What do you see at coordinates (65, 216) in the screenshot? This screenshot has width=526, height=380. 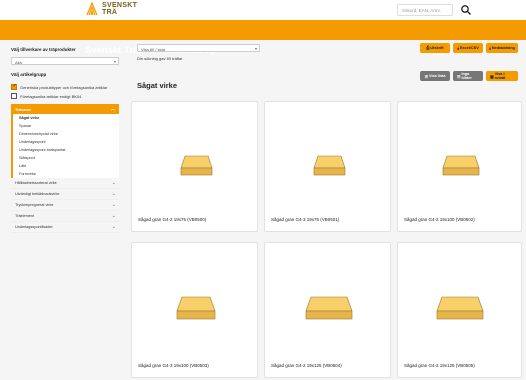 I see `category-item: Träelement ⌄` at bounding box center [65, 216].